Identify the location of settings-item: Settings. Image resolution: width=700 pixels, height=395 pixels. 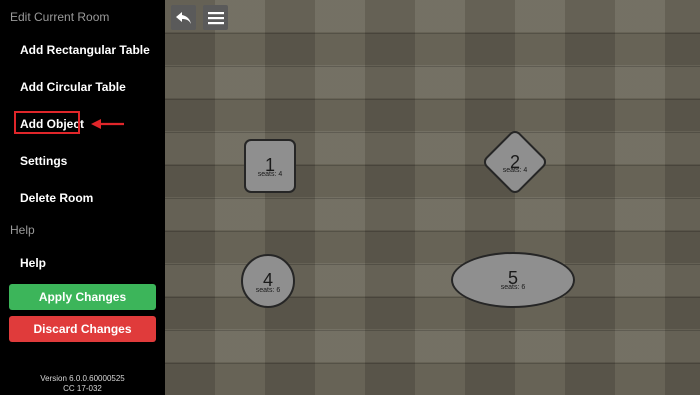
(43, 161).